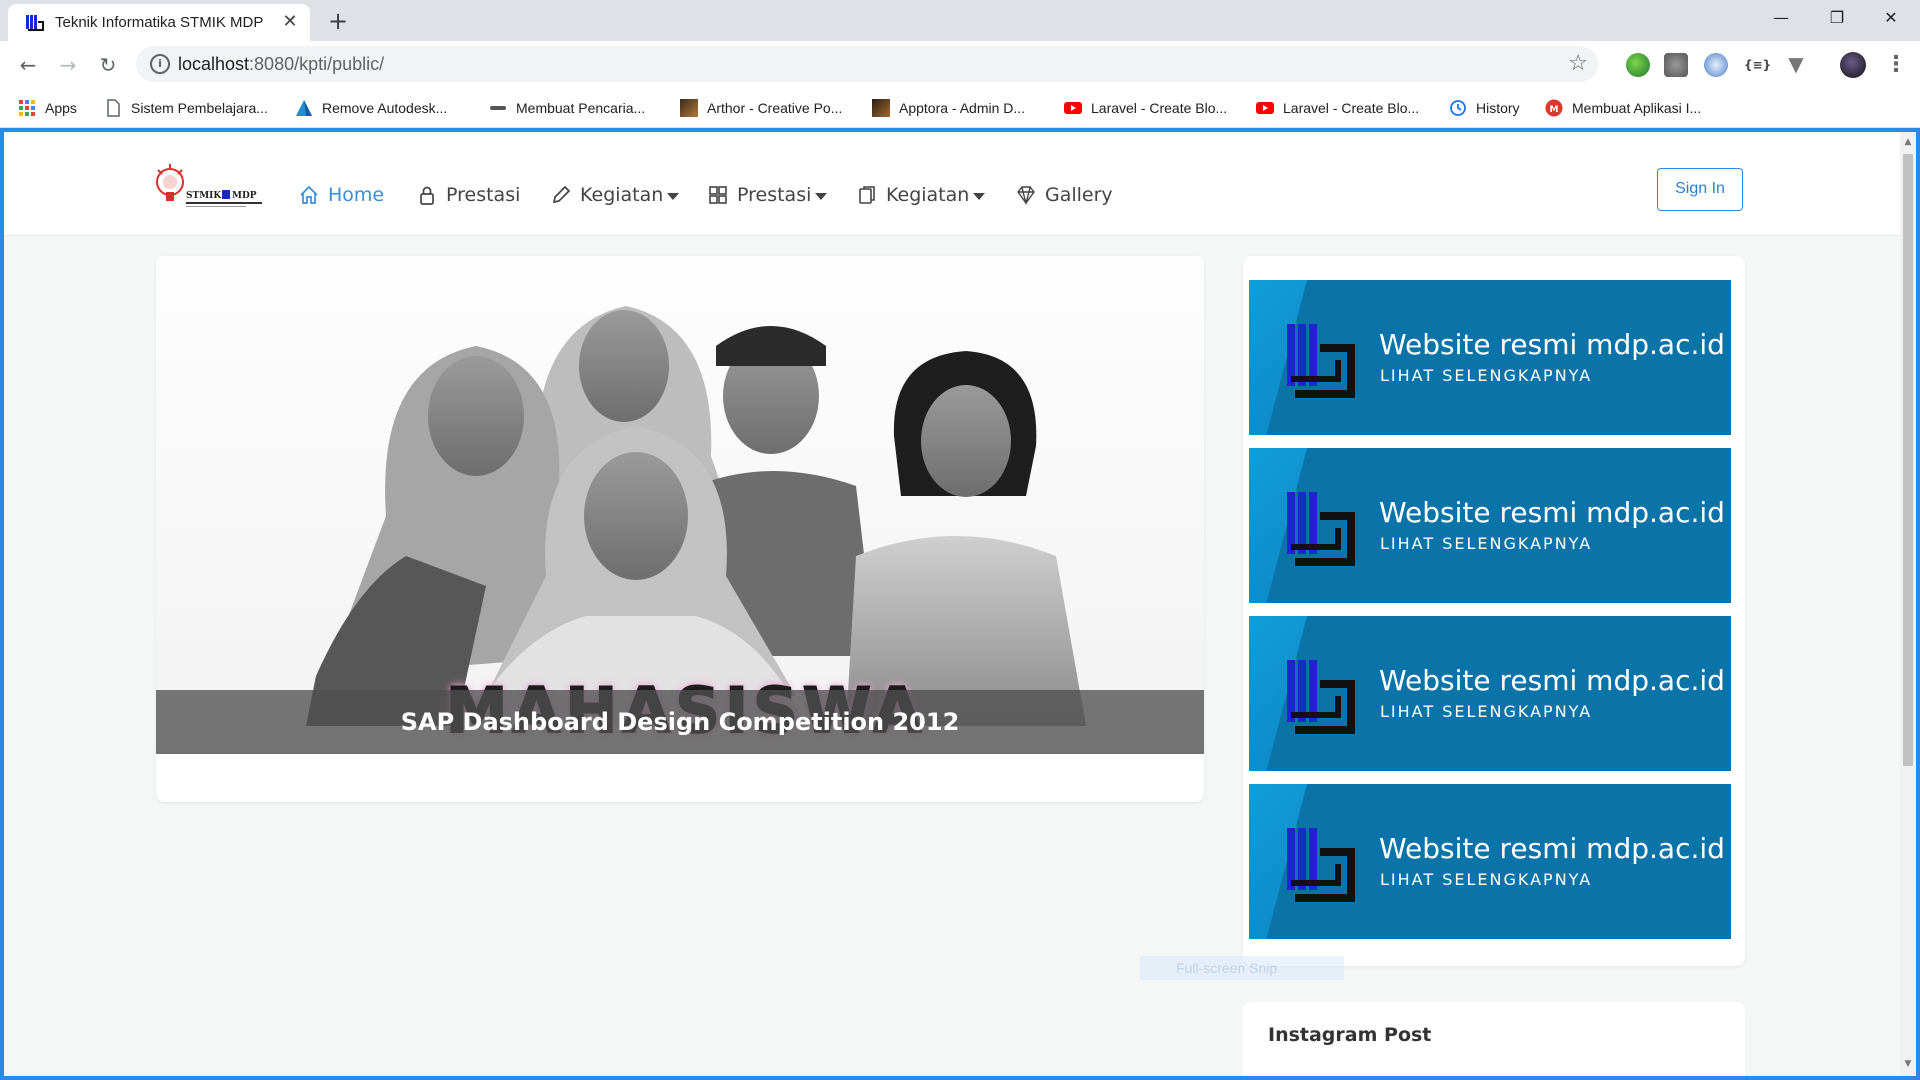  I want to click on bookmark-apps: Apps, so click(47, 108).